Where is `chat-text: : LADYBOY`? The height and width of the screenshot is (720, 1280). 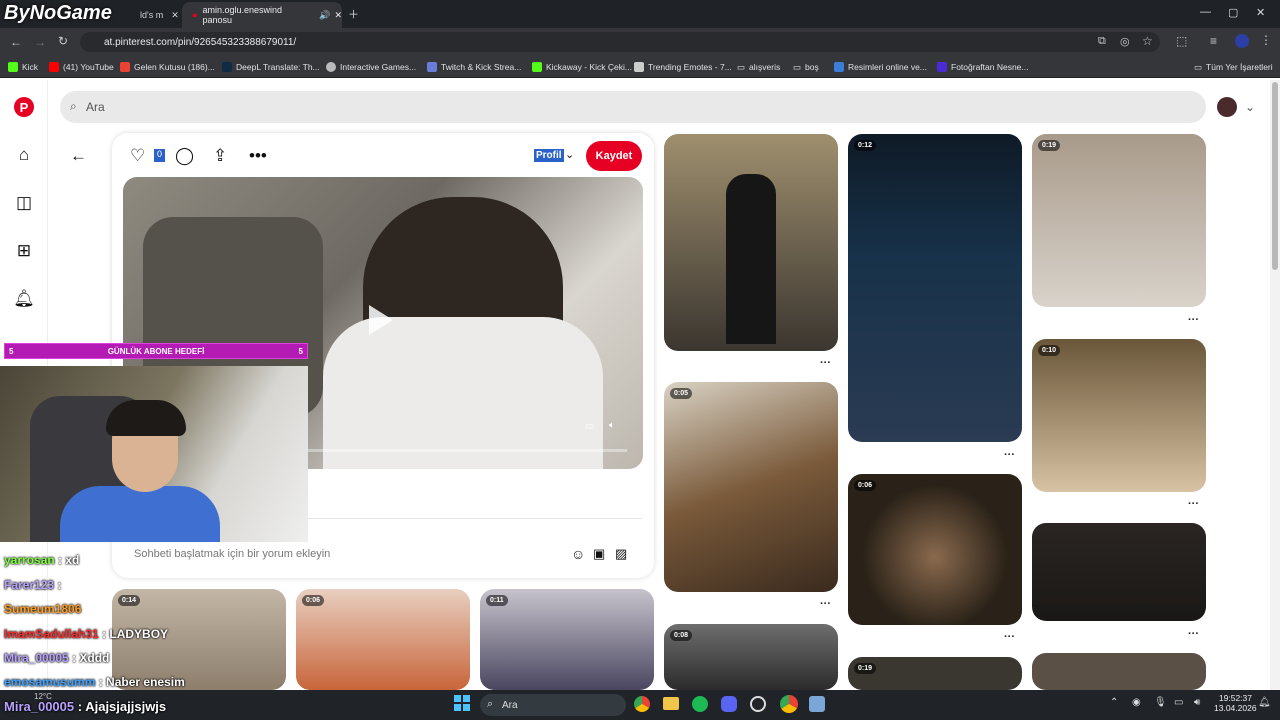
chat-text: : LADYBOY is located at coordinates (135, 634).